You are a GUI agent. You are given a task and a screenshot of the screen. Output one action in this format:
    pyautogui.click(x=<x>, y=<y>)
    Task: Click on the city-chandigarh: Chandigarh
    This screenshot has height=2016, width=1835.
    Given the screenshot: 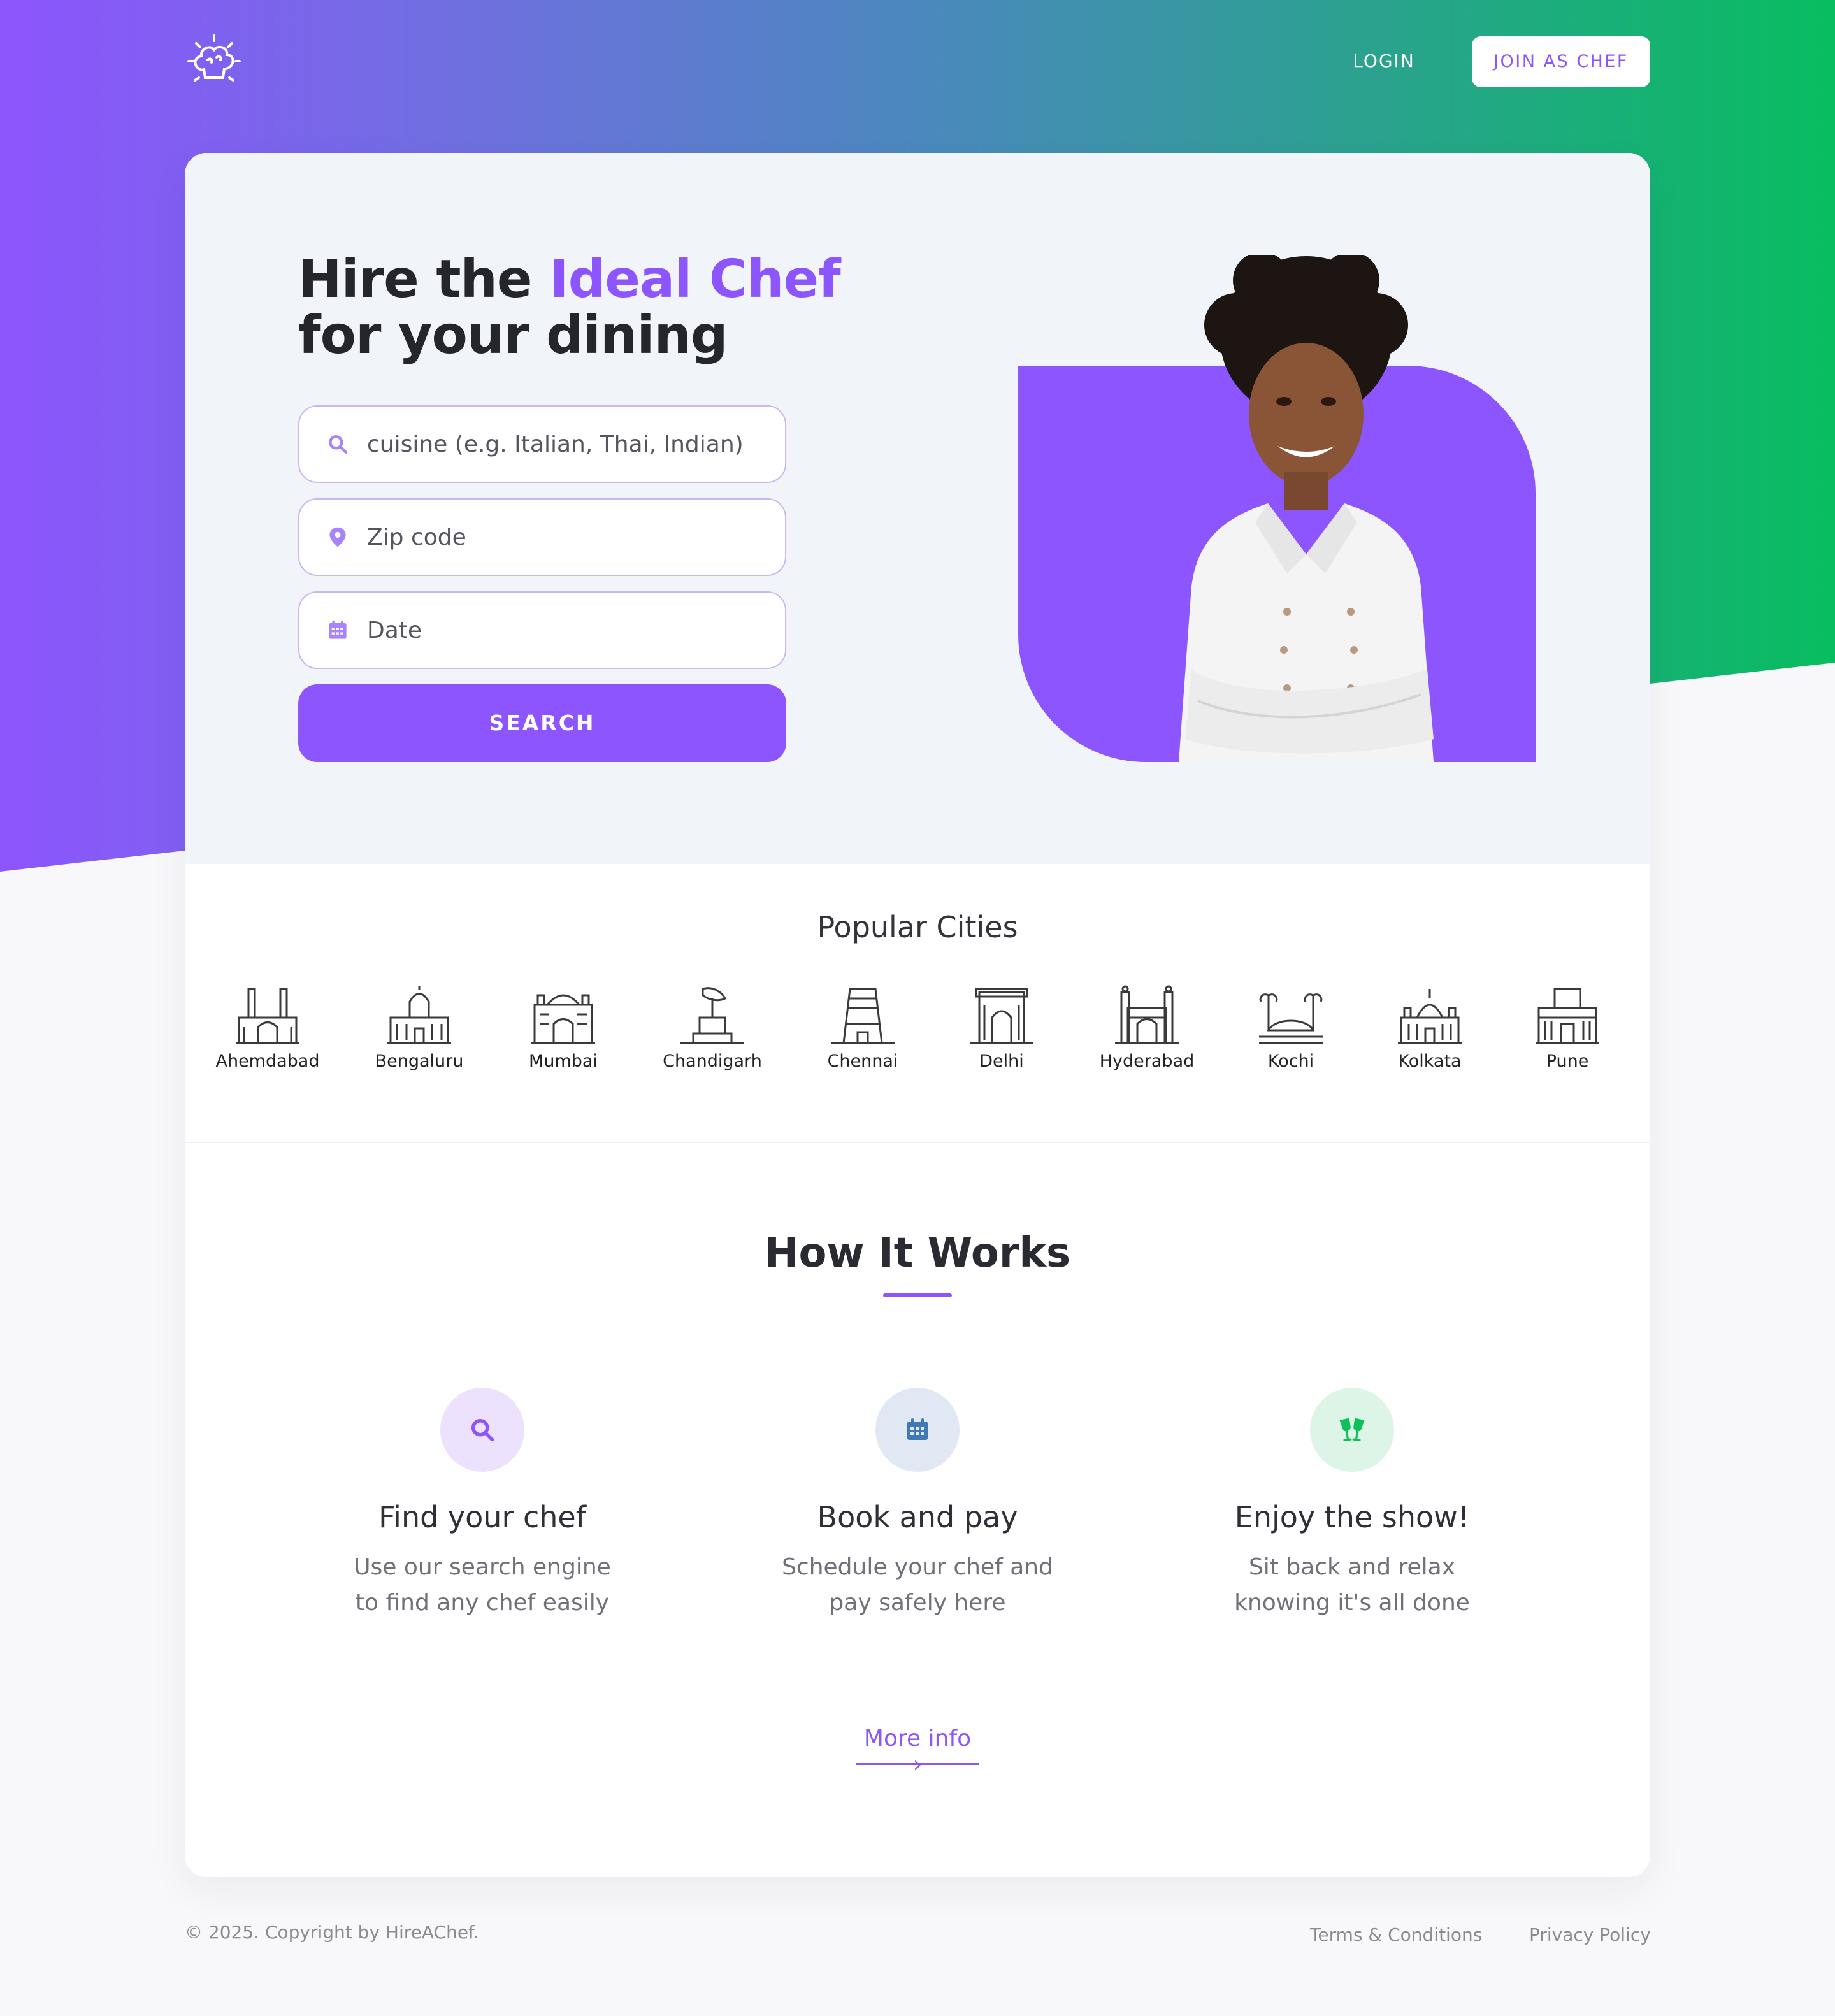 What is the action you would take?
    pyautogui.click(x=712, y=1027)
    